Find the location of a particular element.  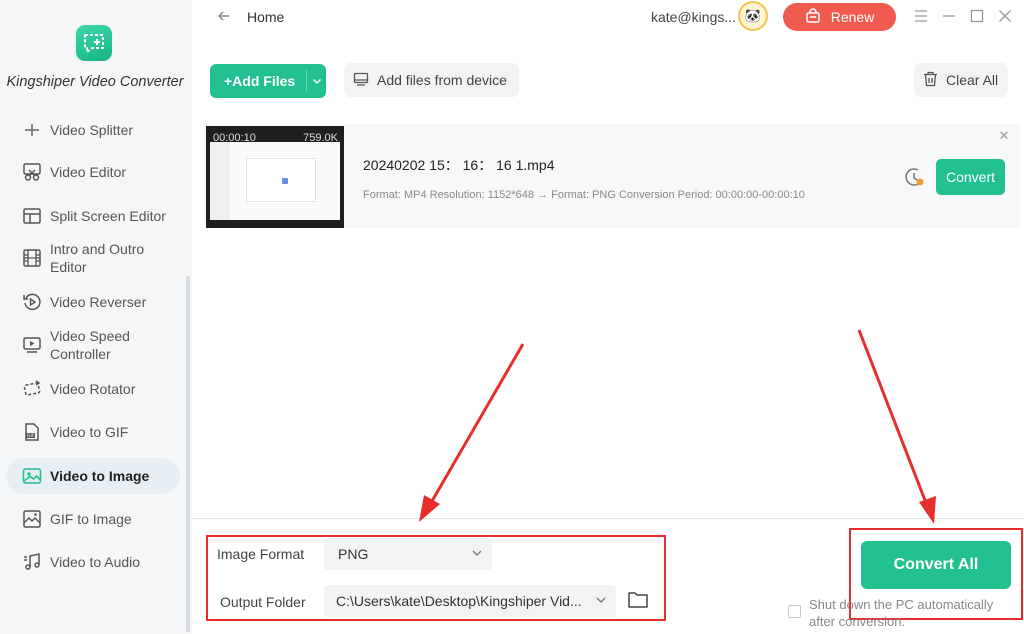

renew-label: Renew is located at coordinates (852, 17).